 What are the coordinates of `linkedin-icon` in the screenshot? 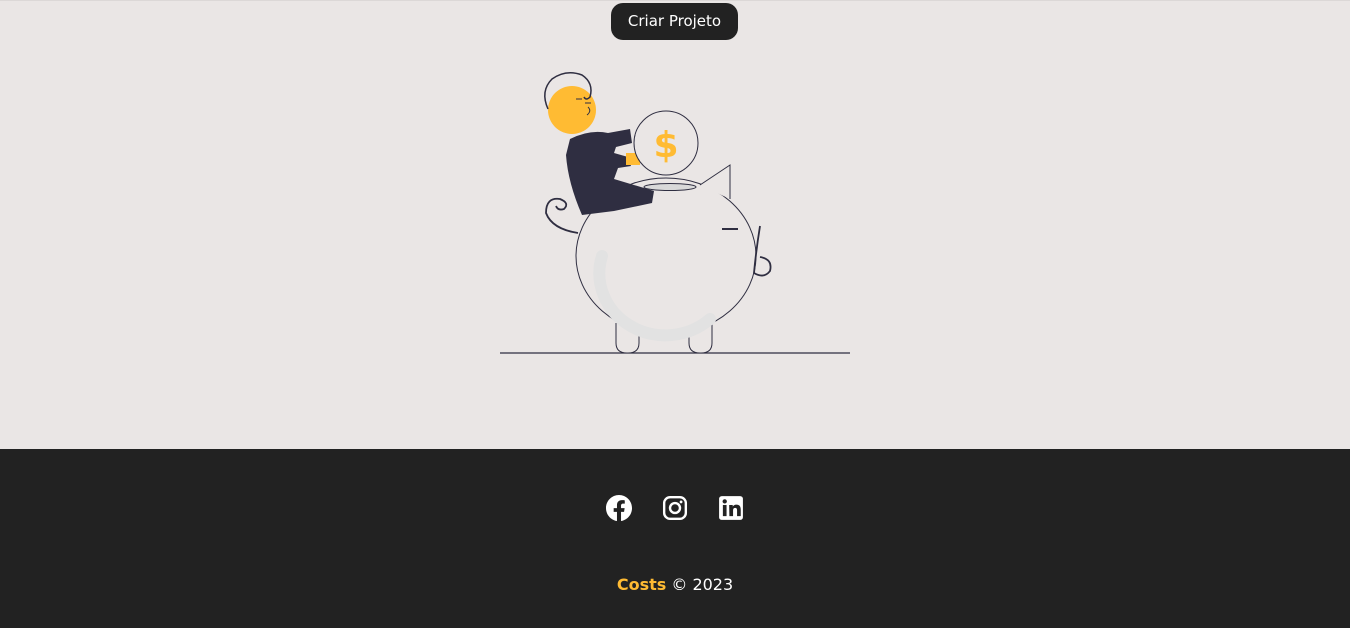 It's located at (731, 508).